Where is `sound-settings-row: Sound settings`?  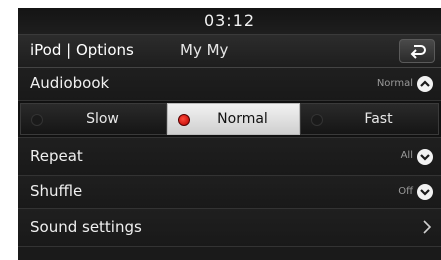 sound-settings-row: Sound settings is located at coordinates (229, 228).